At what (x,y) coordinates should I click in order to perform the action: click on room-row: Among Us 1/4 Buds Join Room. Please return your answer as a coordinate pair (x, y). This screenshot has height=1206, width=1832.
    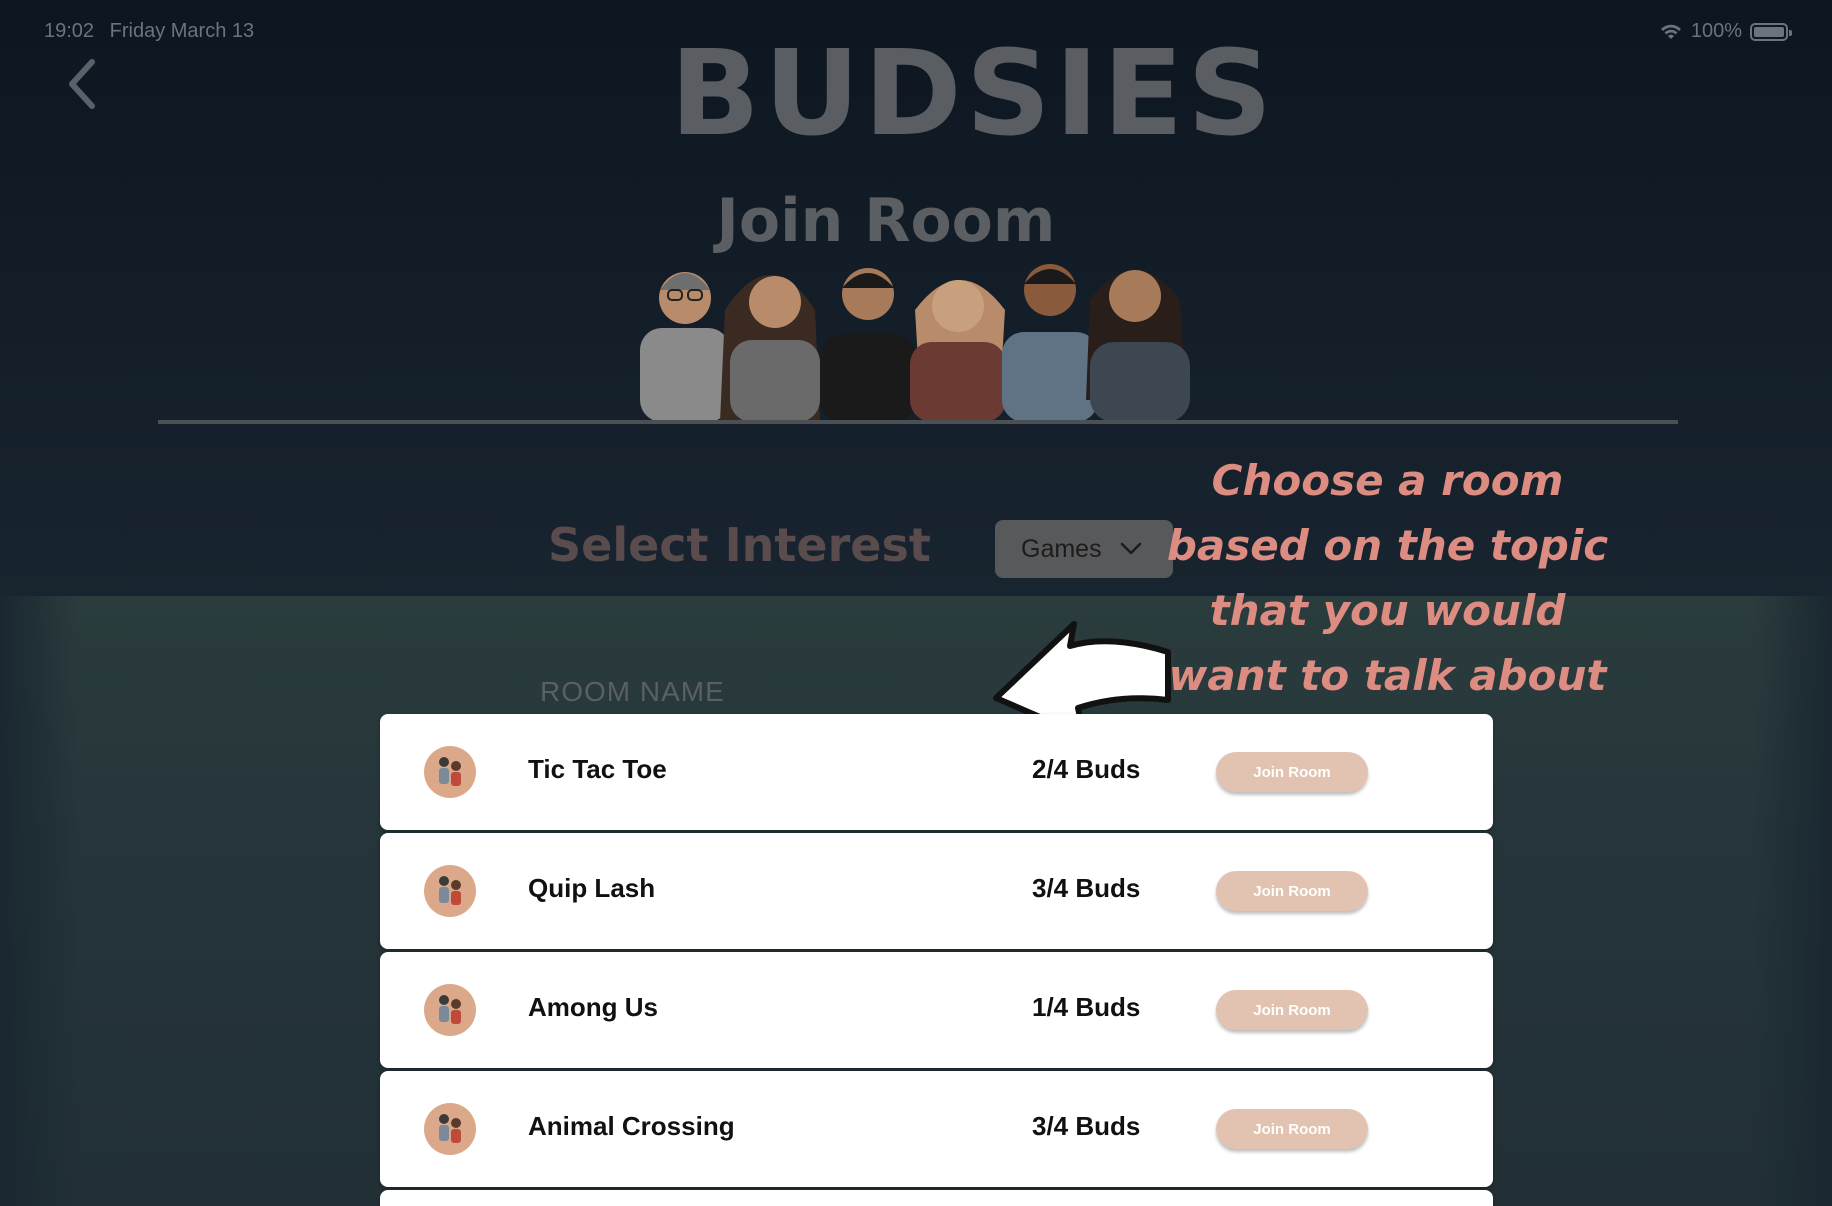
    Looking at the image, I should click on (936, 1010).